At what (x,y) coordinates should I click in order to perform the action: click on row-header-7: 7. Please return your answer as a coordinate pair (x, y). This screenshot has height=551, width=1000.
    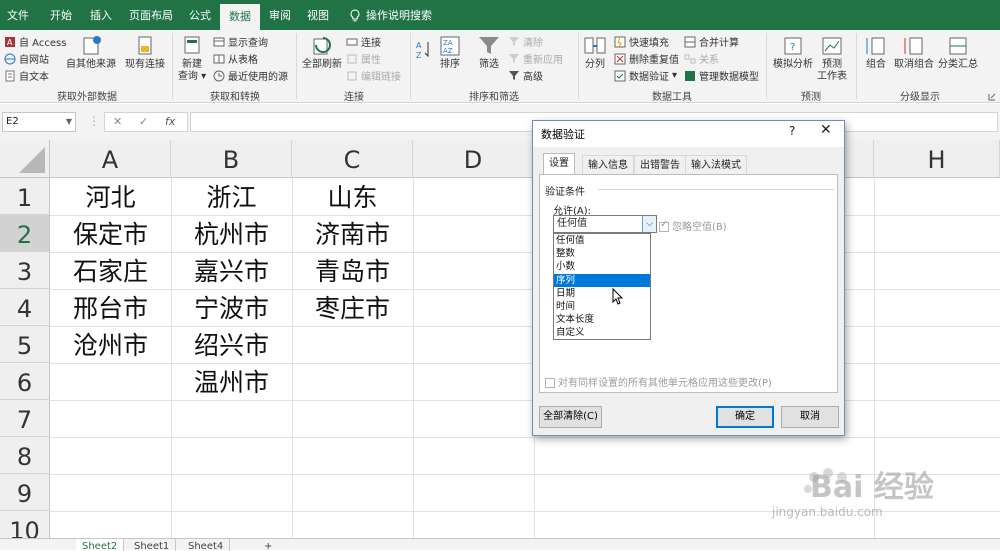
    Looking at the image, I should click on (25, 418).